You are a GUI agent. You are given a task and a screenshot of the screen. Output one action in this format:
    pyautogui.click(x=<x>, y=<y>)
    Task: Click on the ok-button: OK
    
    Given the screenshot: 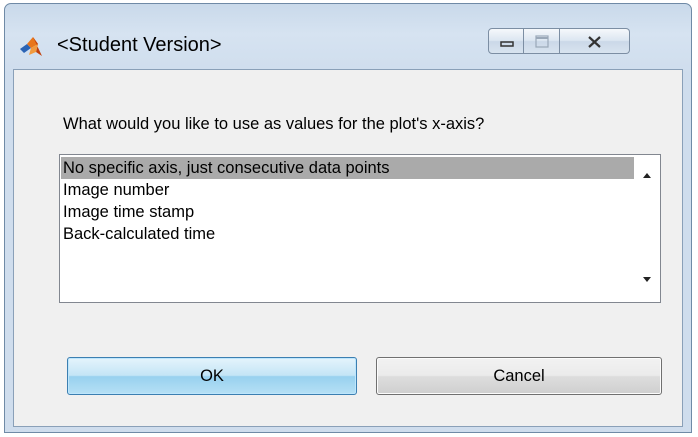 What is the action you would take?
    pyautogui.click(x=212, y=376)
    